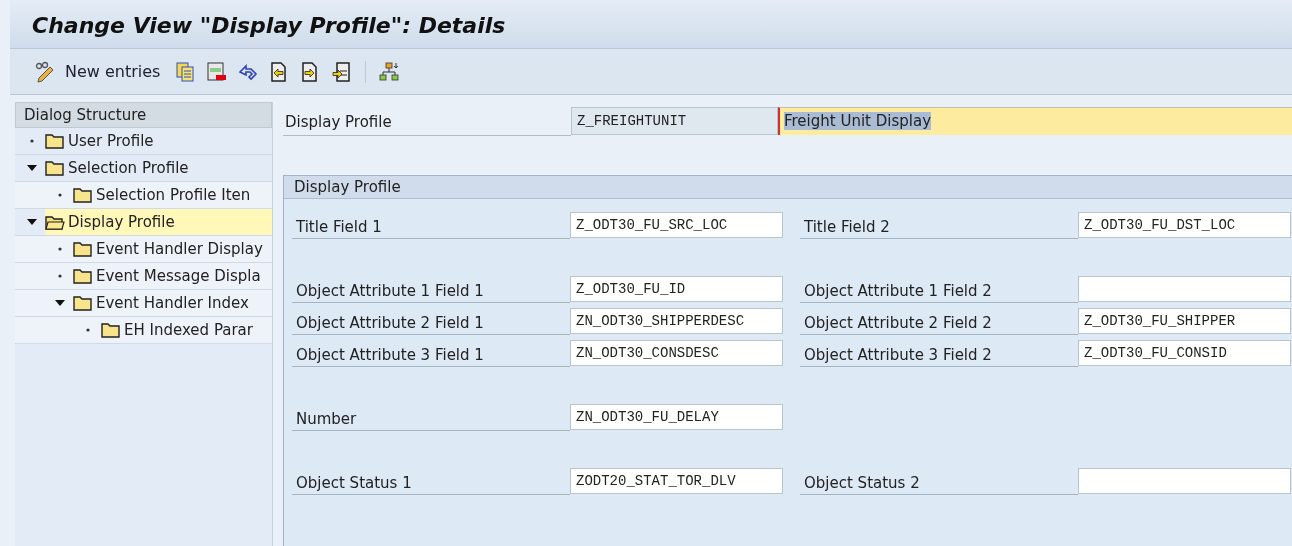 This screenshot has height=546, width=1292. I want to click on input-field: Z_ODT30_FU_DST_LOC, so click(1184, 225).